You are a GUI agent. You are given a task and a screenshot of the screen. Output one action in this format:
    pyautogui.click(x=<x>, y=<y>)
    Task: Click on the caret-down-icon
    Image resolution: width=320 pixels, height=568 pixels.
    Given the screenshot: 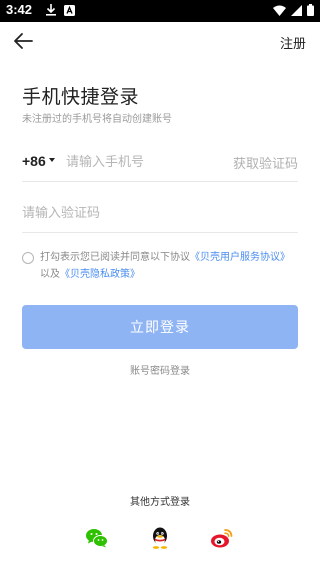 What is the action you would take?
    pyautogui.click(x=51, y=160)
    